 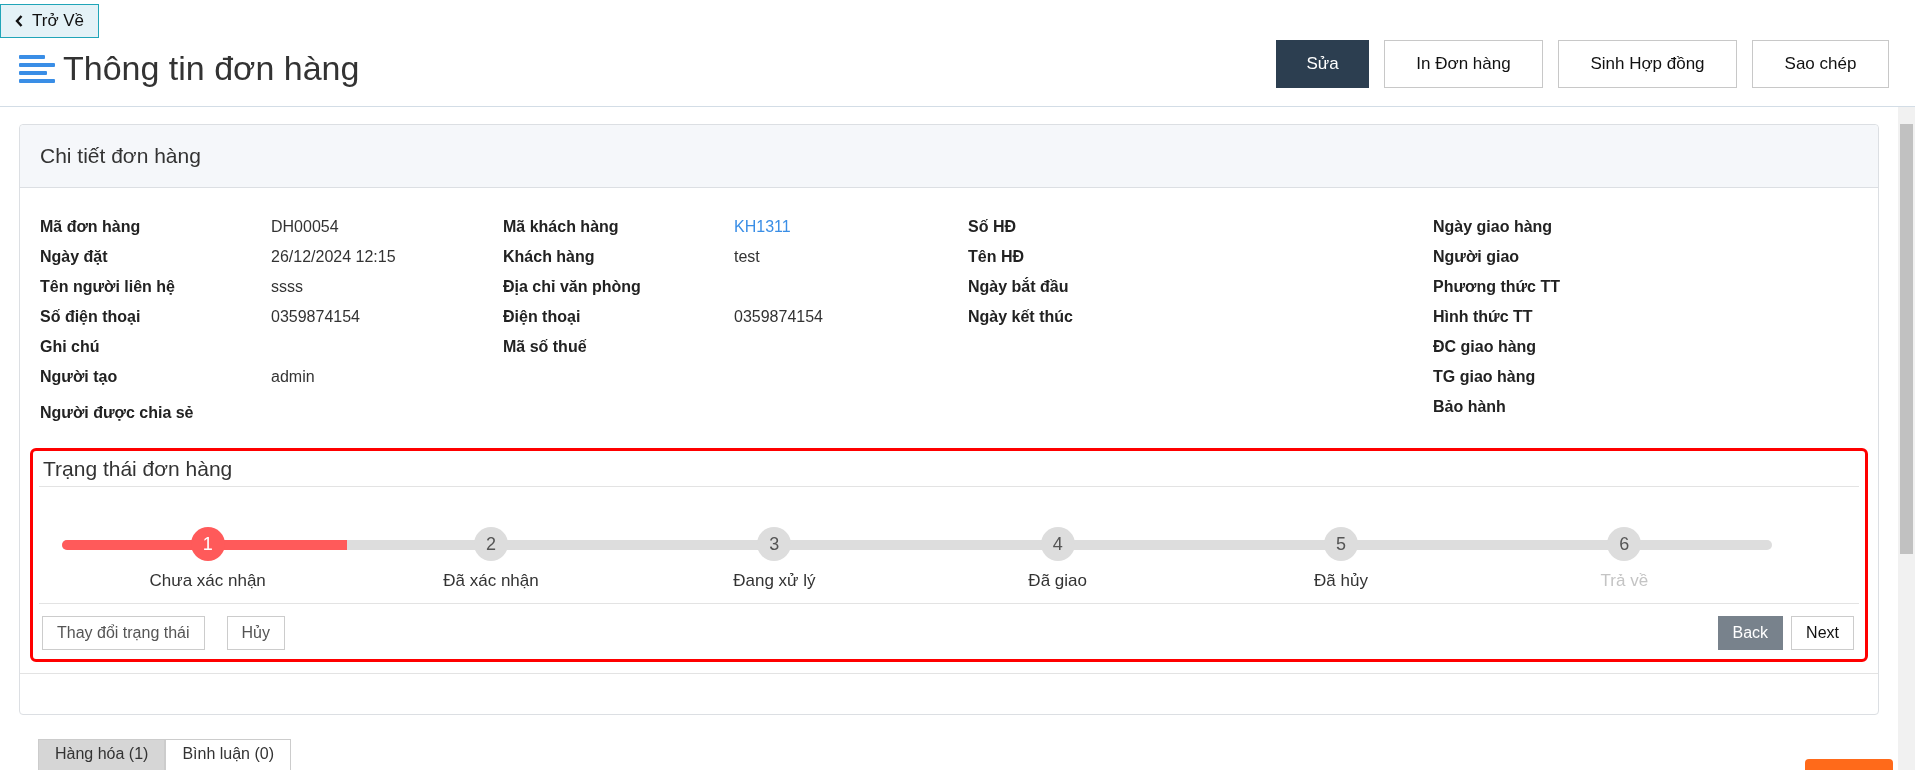 I want to click on tab: Bình luận (0), so click(x=228, y=754).